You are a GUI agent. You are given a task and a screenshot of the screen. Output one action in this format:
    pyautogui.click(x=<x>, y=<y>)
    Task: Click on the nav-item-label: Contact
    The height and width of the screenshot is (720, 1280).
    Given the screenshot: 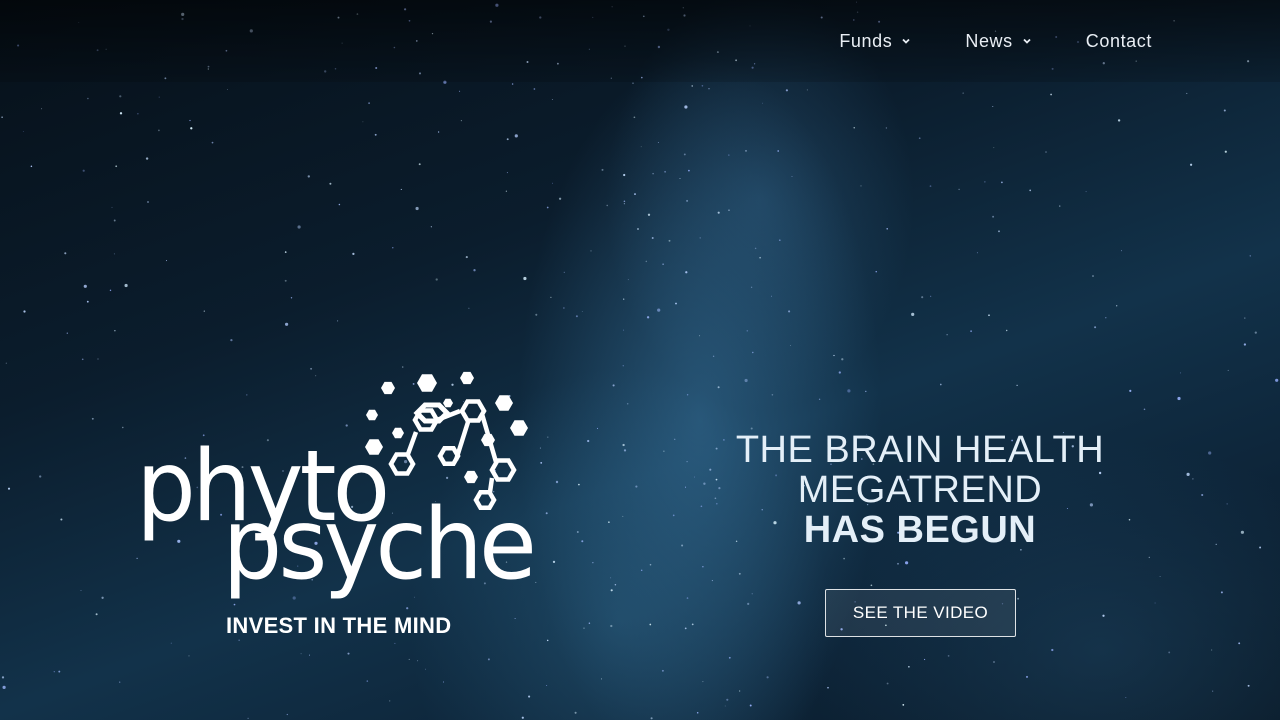 What is the action you would take?
    pyautogui.click(x=1118, y=40)
    